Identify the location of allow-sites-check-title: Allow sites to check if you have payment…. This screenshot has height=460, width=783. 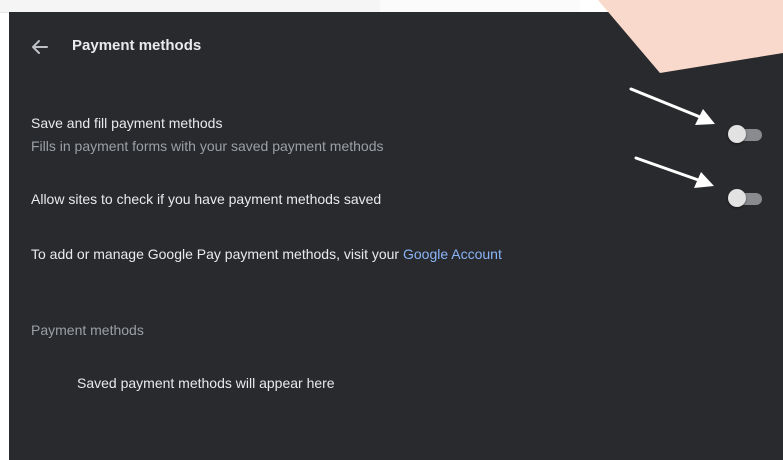
(206, 199).